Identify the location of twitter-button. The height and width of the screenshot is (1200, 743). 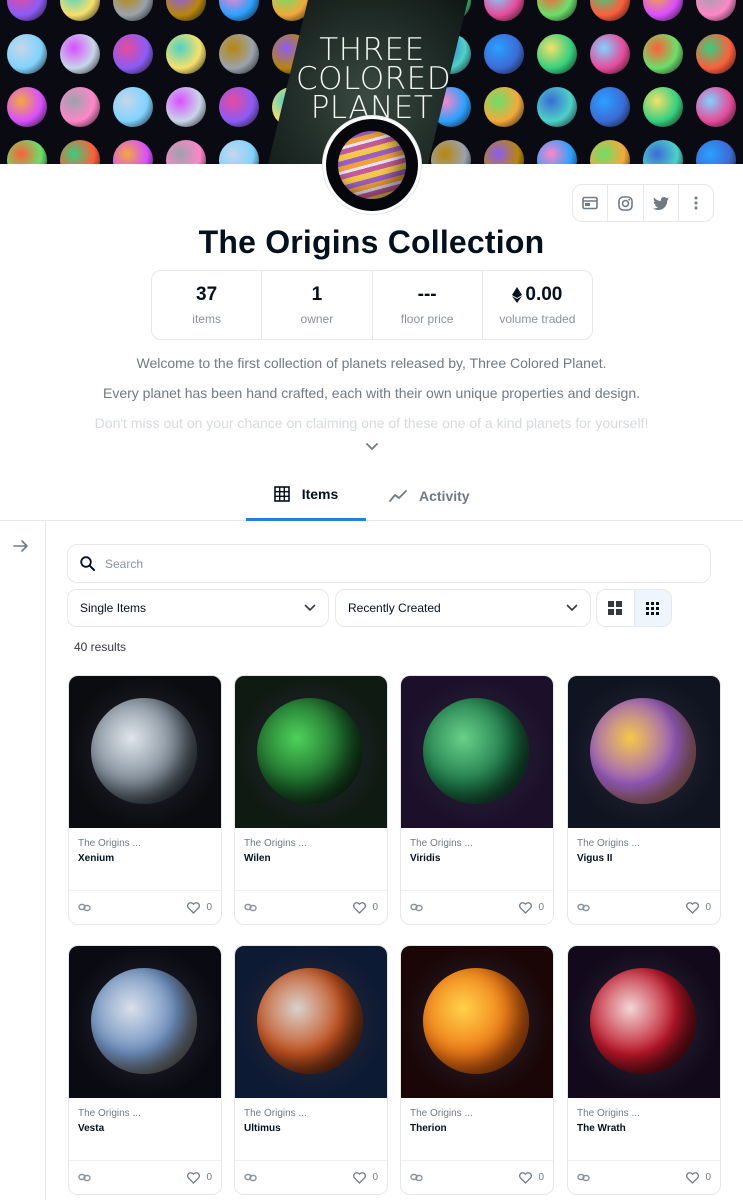
(661, 203).